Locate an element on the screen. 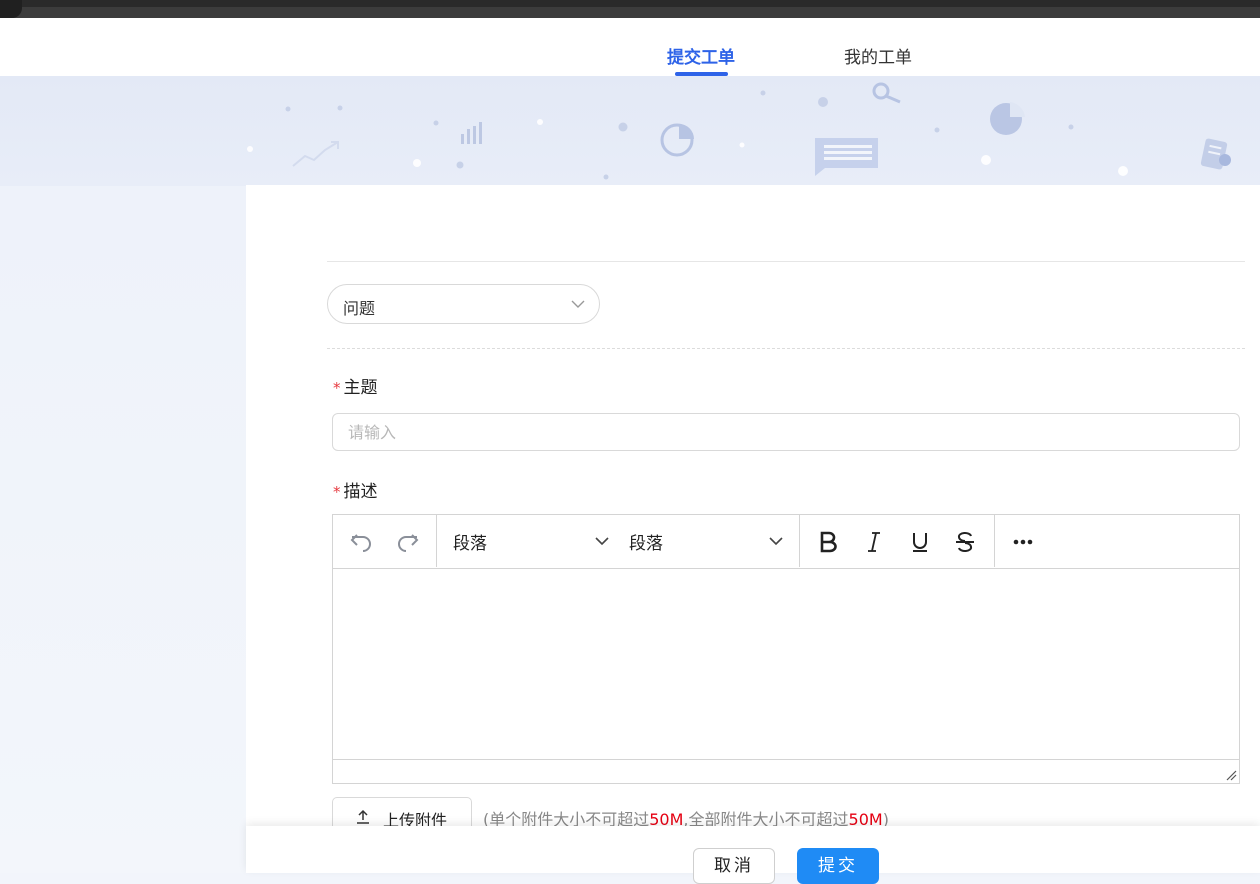  redo-icon is located at coordinates (408, 543).